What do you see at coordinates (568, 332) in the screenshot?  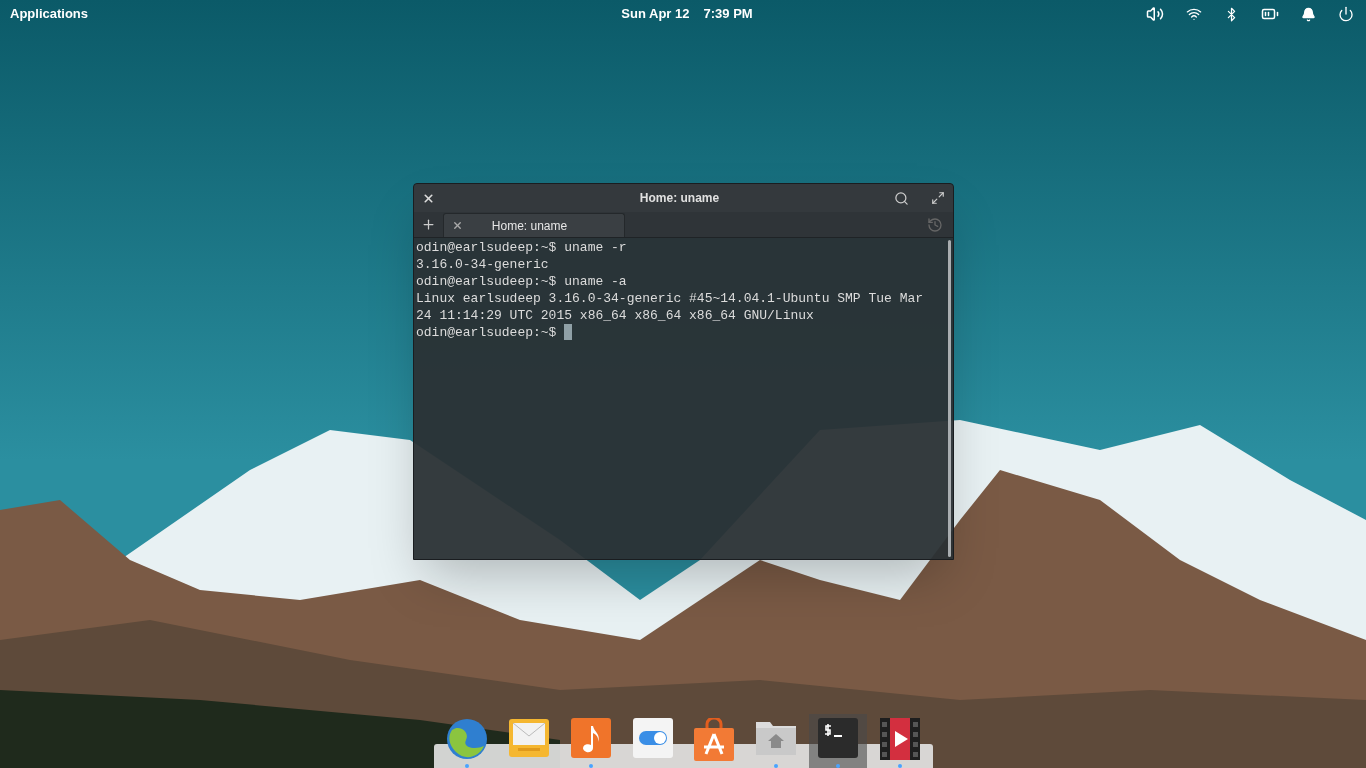 I see `text-cursor` at bounding box center [568, 332].